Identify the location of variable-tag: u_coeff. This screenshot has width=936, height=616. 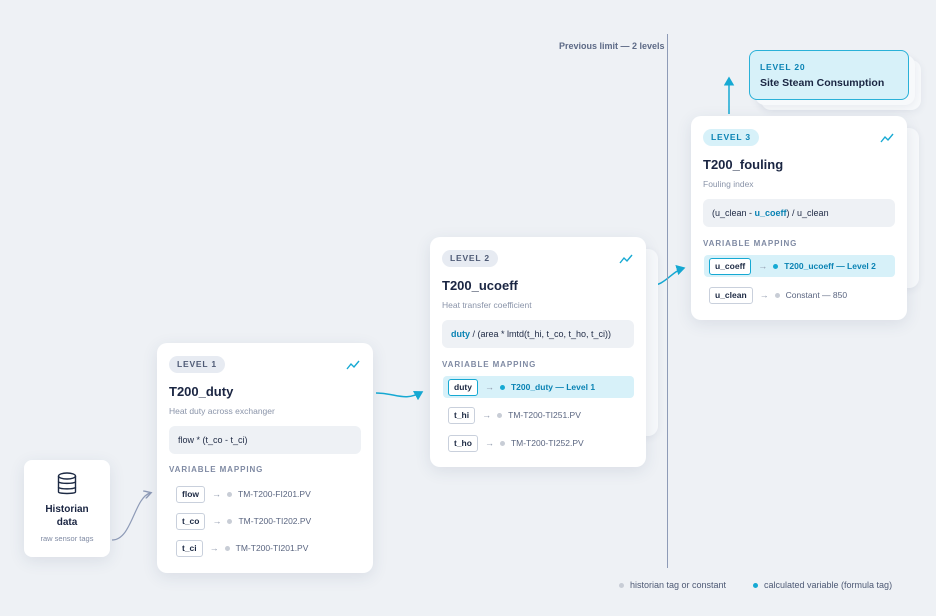
(730, 266).